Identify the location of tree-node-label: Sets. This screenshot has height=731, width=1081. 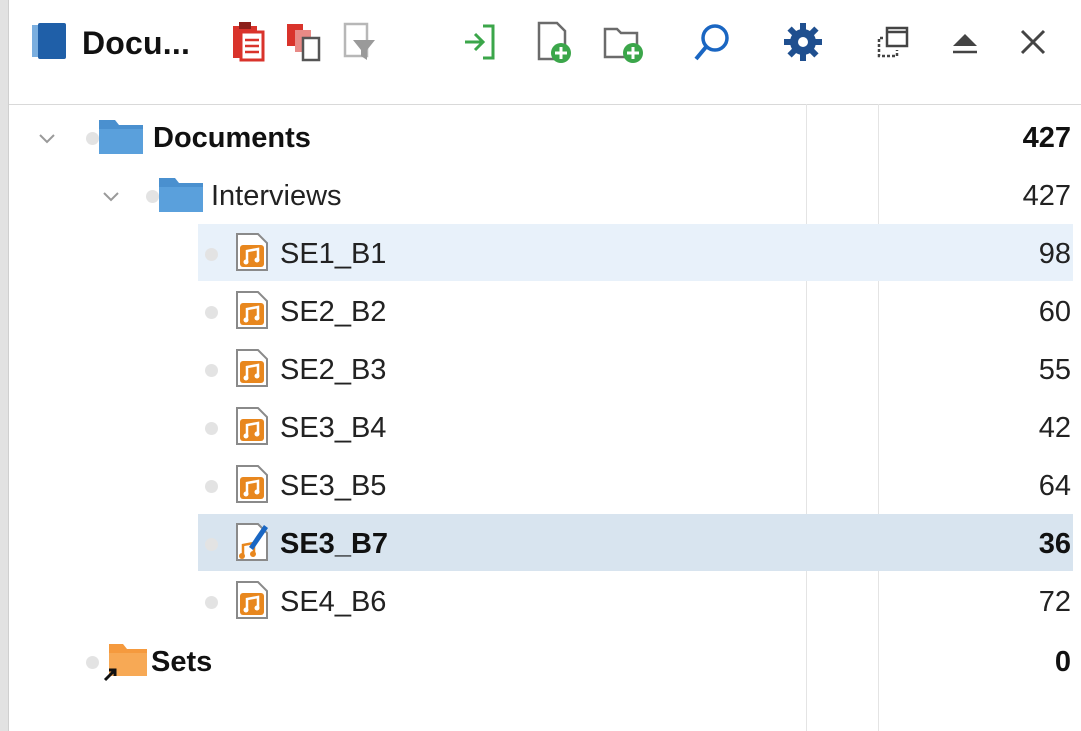
(182, 662).